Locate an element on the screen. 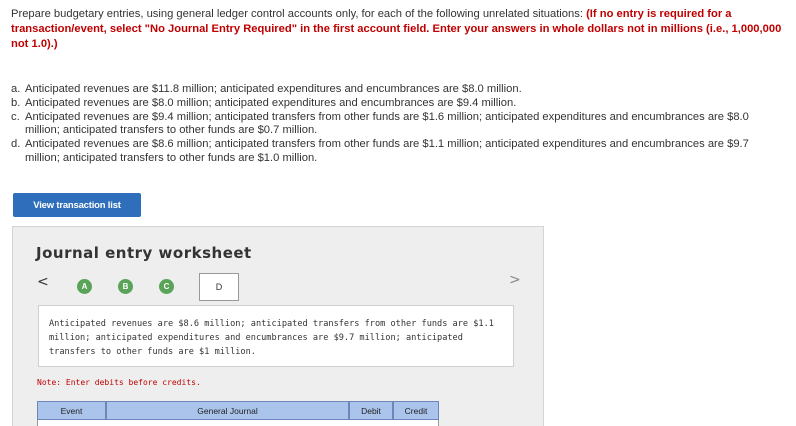  item-letter: a. is located at coordinates (16, 89).